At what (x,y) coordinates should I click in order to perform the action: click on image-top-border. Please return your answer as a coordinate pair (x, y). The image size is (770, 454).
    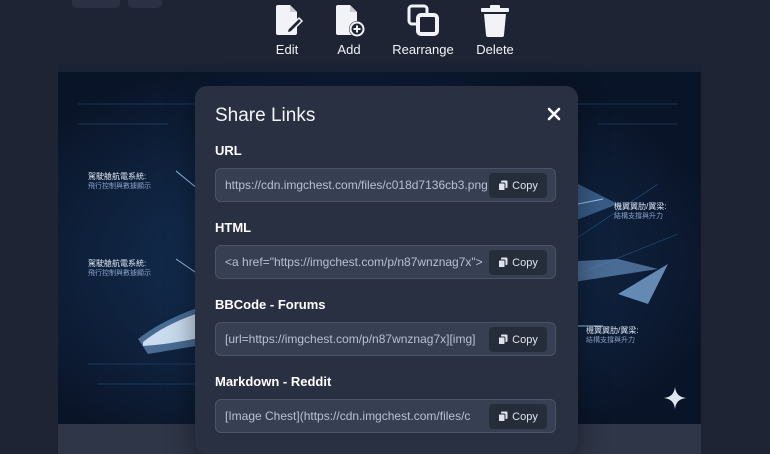
    Looking at the image, I should click on (379, 68).